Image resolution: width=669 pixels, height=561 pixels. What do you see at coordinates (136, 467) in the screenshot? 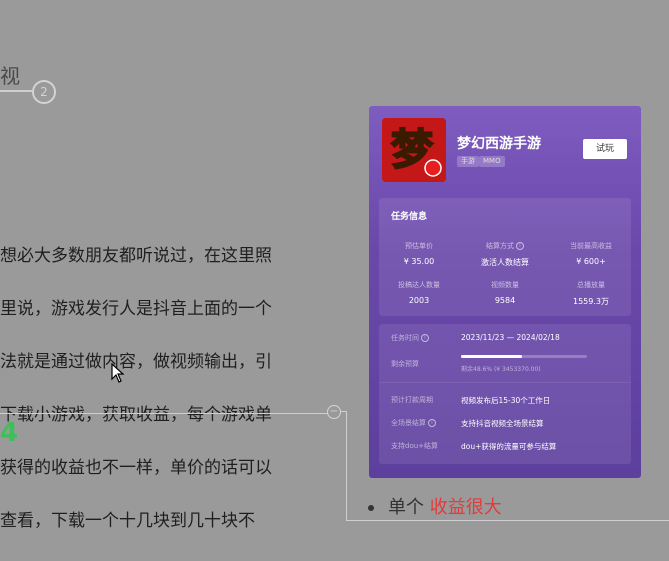
I see `paragraph-line: 获得的收益也不一样，单价的话可以` at bounding box center [136, 467].